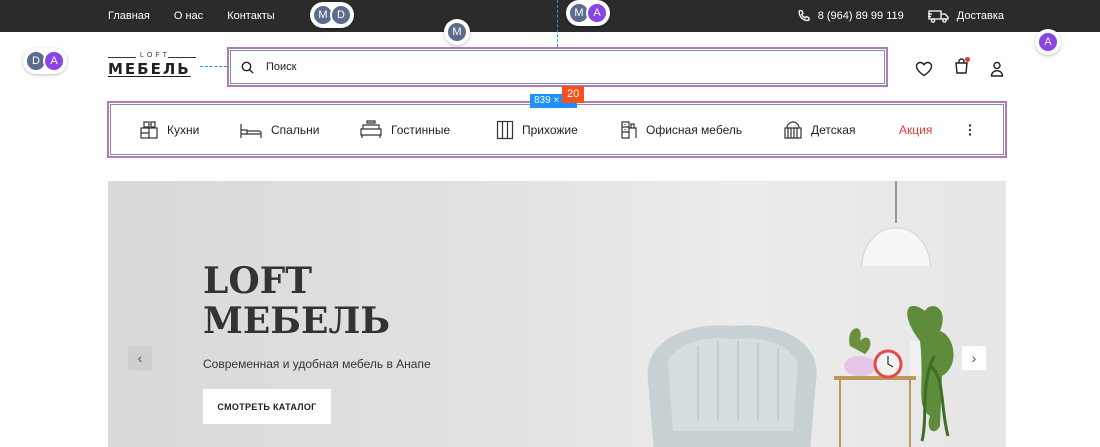  Describe the element at coordinates (896, 224) in the screenshot. I see `lamp-illustration` at that location.